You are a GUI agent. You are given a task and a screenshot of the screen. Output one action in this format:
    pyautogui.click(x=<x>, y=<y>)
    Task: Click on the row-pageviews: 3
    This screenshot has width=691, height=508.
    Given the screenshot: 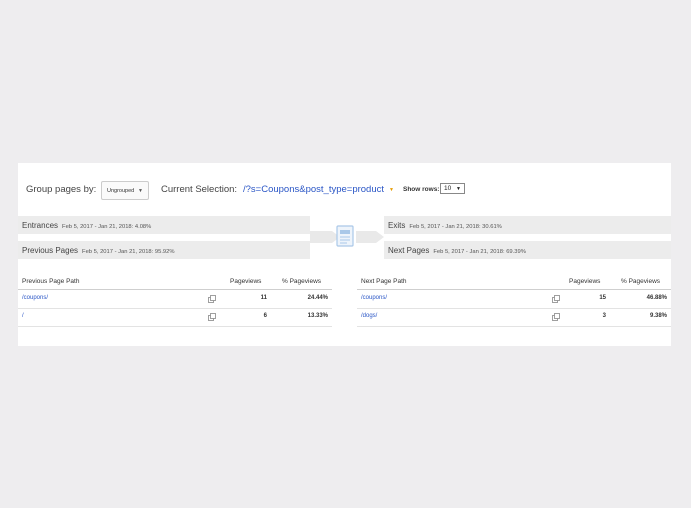 What is the action you would take?
    pyautogui.click(x=604, y=316)
    